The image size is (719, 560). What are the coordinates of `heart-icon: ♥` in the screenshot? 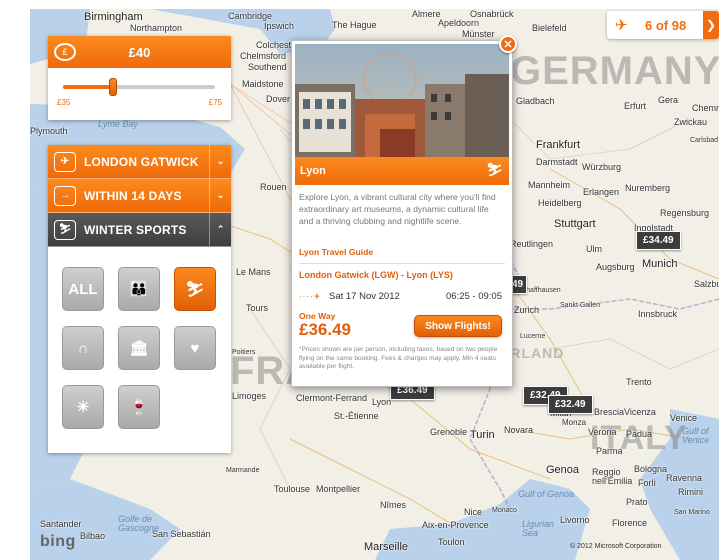 It's located at (195, 348).